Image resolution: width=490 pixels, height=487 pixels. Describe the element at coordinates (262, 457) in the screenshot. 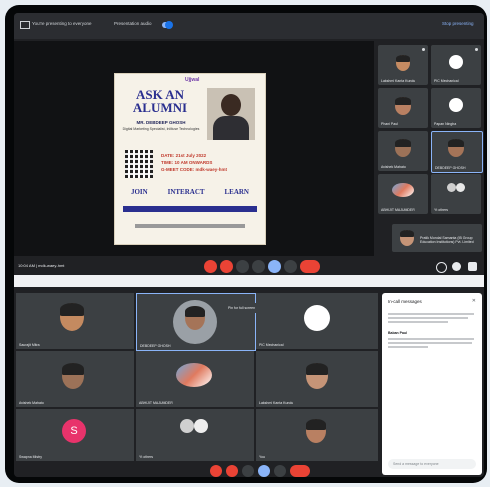

I see `participant-name: You` at that location.